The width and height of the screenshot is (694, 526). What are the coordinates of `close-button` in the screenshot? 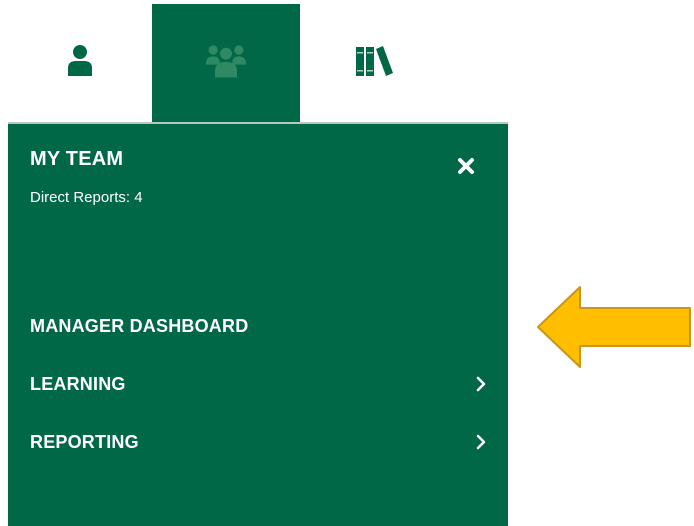 It's located at (466, 166).